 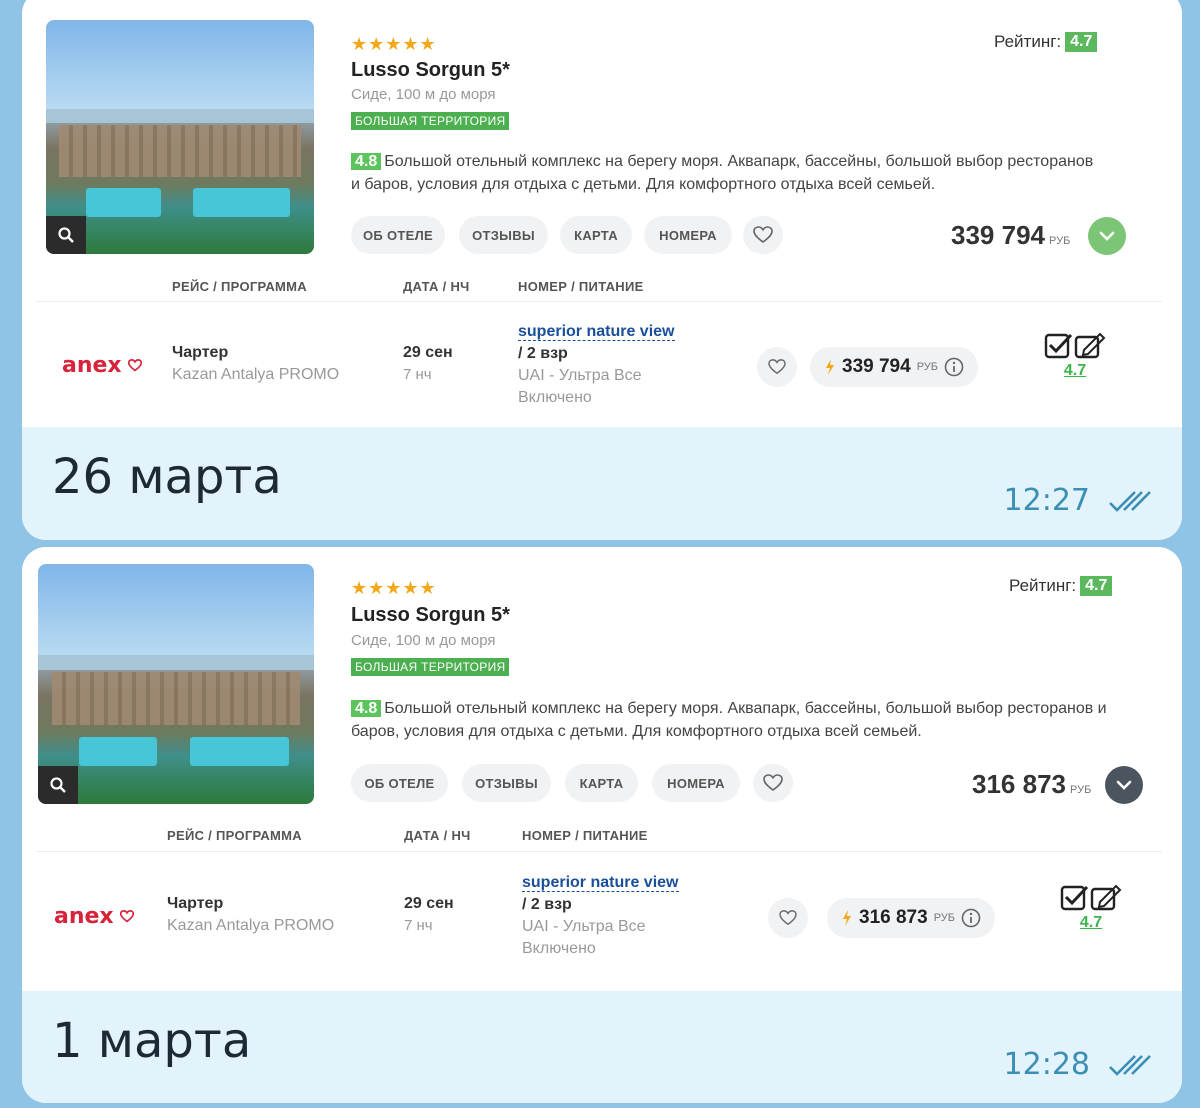 What do you see at coordinates (911, 918) in the screenshot?
I see `offer-price-button: 316 873 РУБ` at bounding box center [911, 918].